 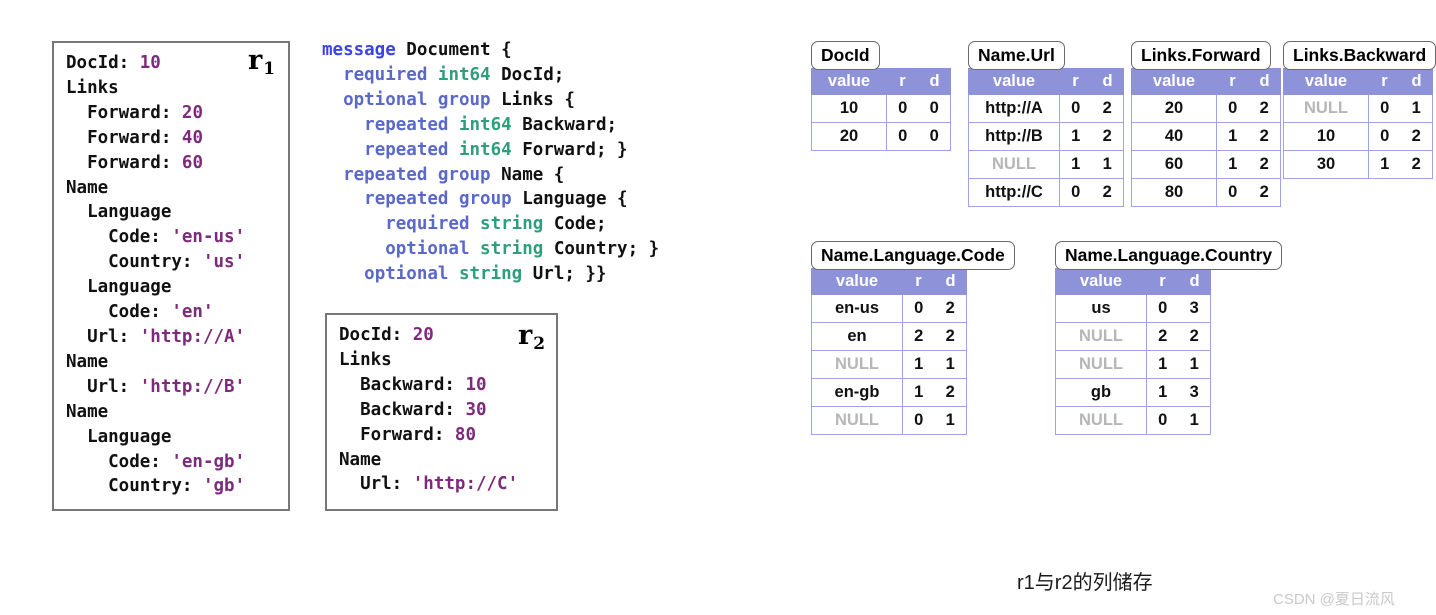 What do you see at coordinates (172, 262) in the screenshot?
I see `record-line: Country: 'us'` at bounding box center [172, 262].